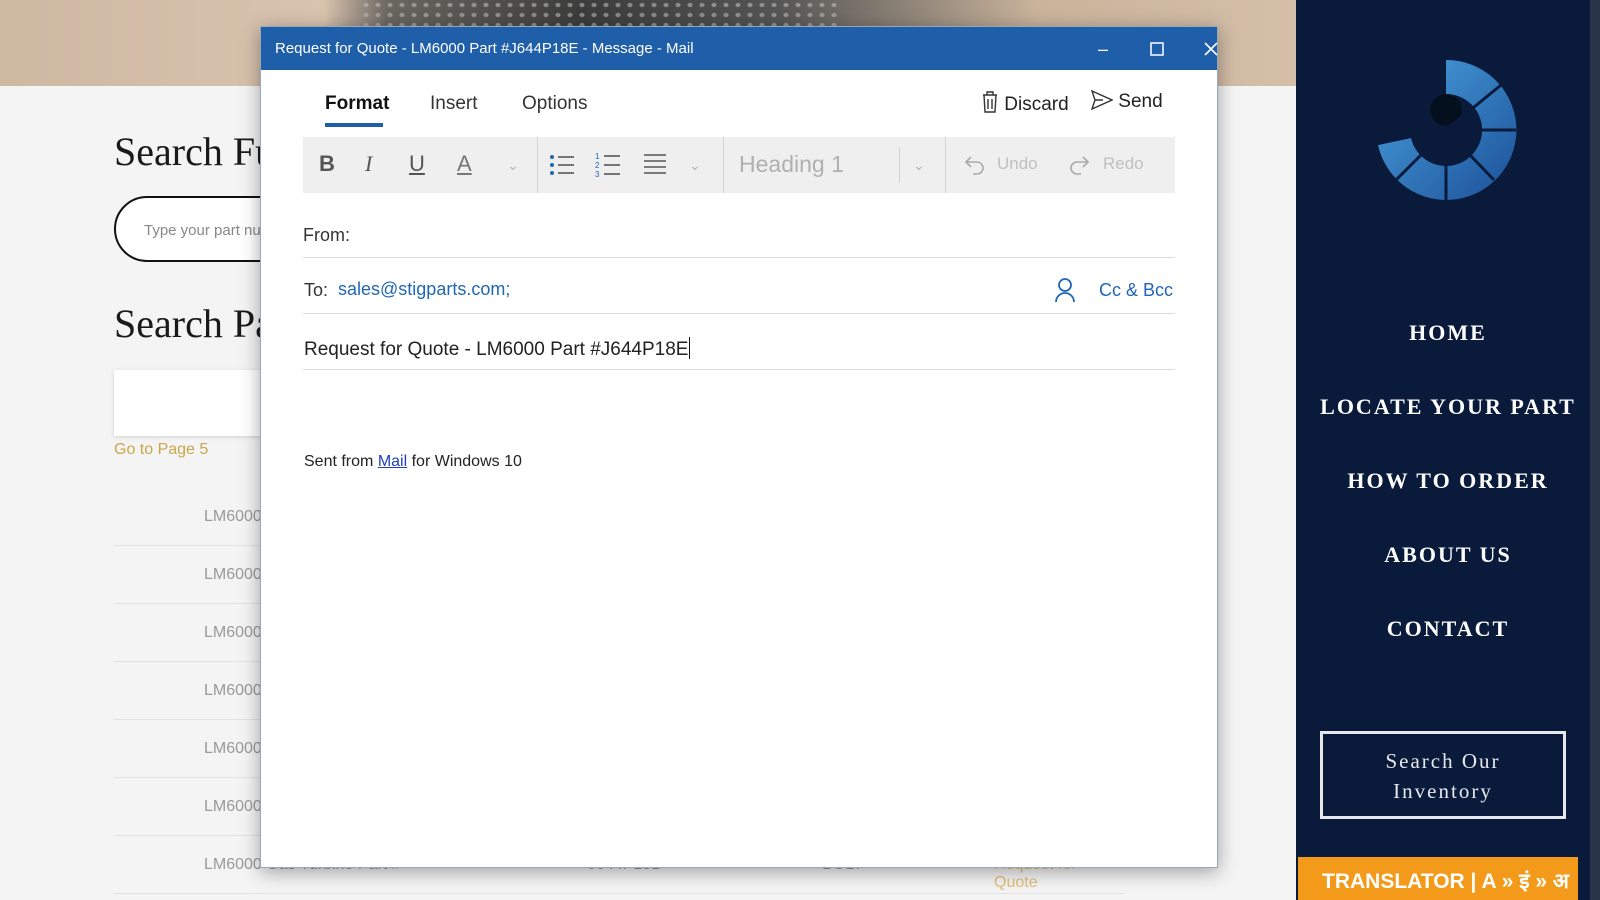  I want to click on search-full-title: Search Fu, so click(195, 151).